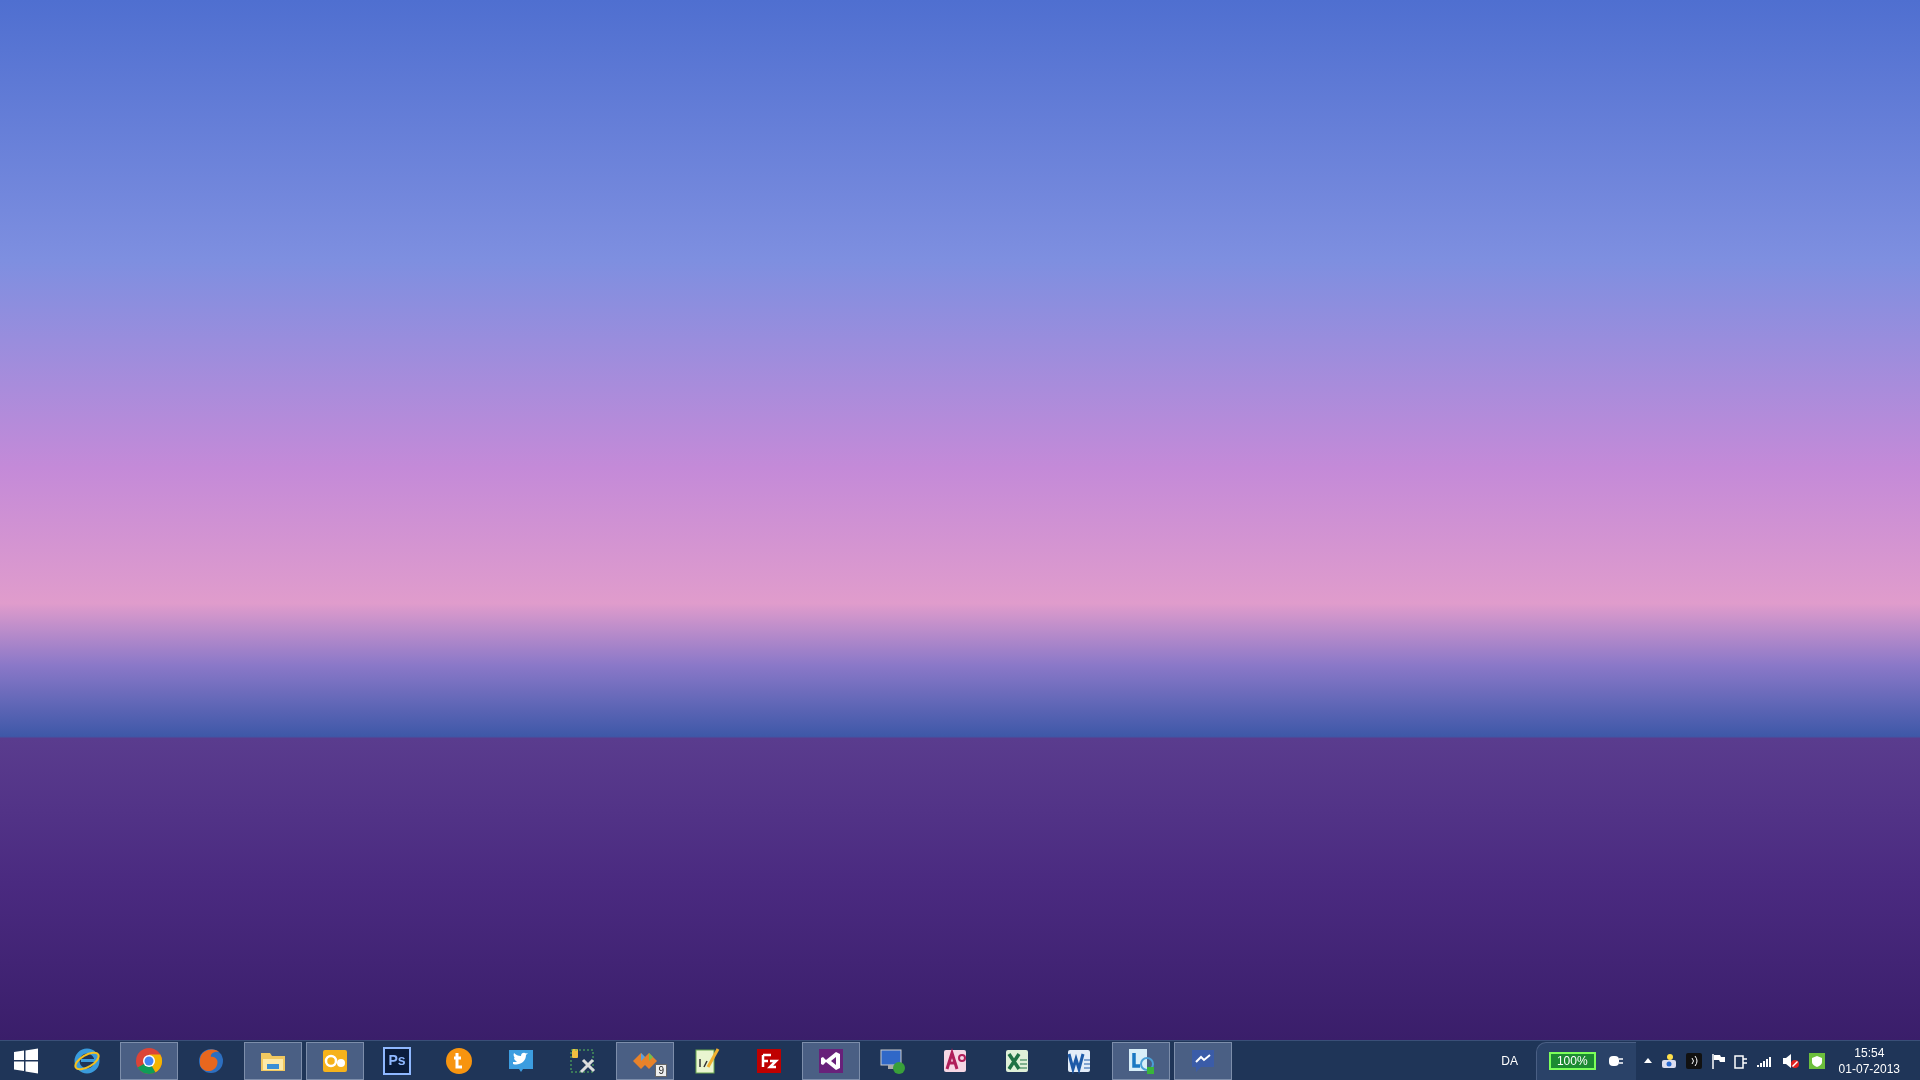 The image size is (1920, 1080). What do you see at coordinates (1668, 1060) in the screenshot?
I see `camera-icon` at bounding box center [1668, 1060].